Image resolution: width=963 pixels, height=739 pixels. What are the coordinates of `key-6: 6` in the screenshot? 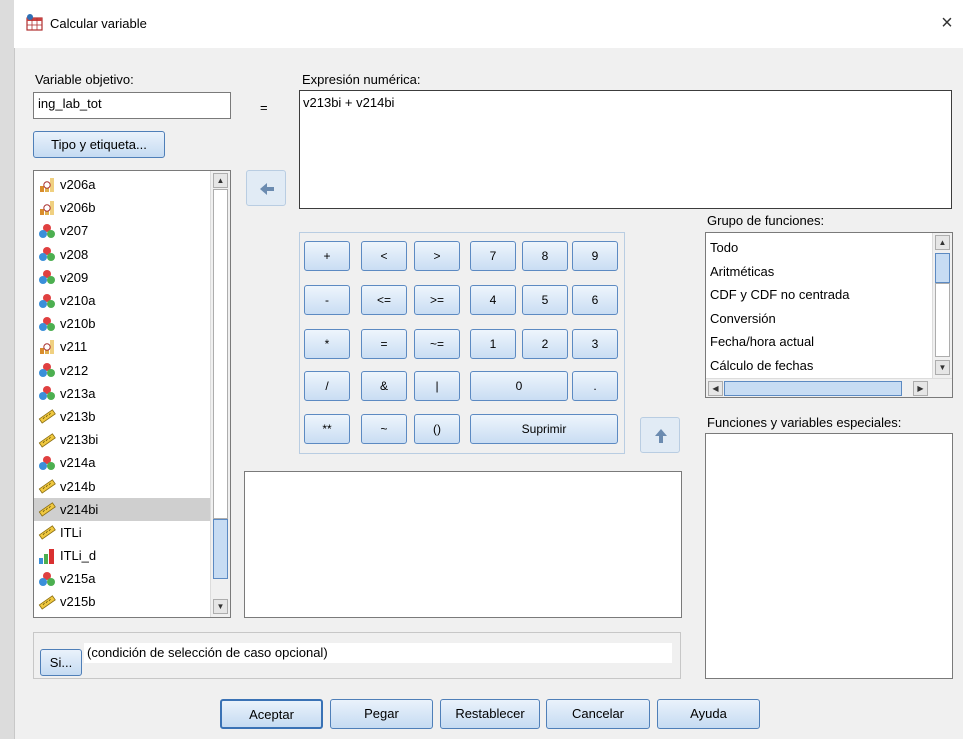 It's located at (595, 300).